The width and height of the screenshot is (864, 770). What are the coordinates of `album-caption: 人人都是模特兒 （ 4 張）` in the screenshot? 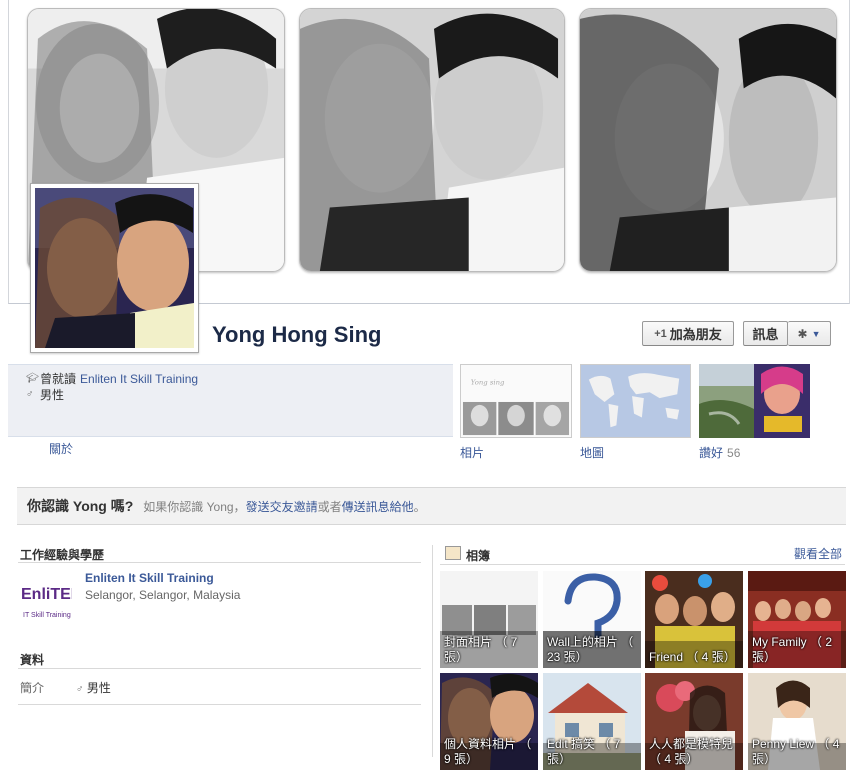 It's located at (691, 751).